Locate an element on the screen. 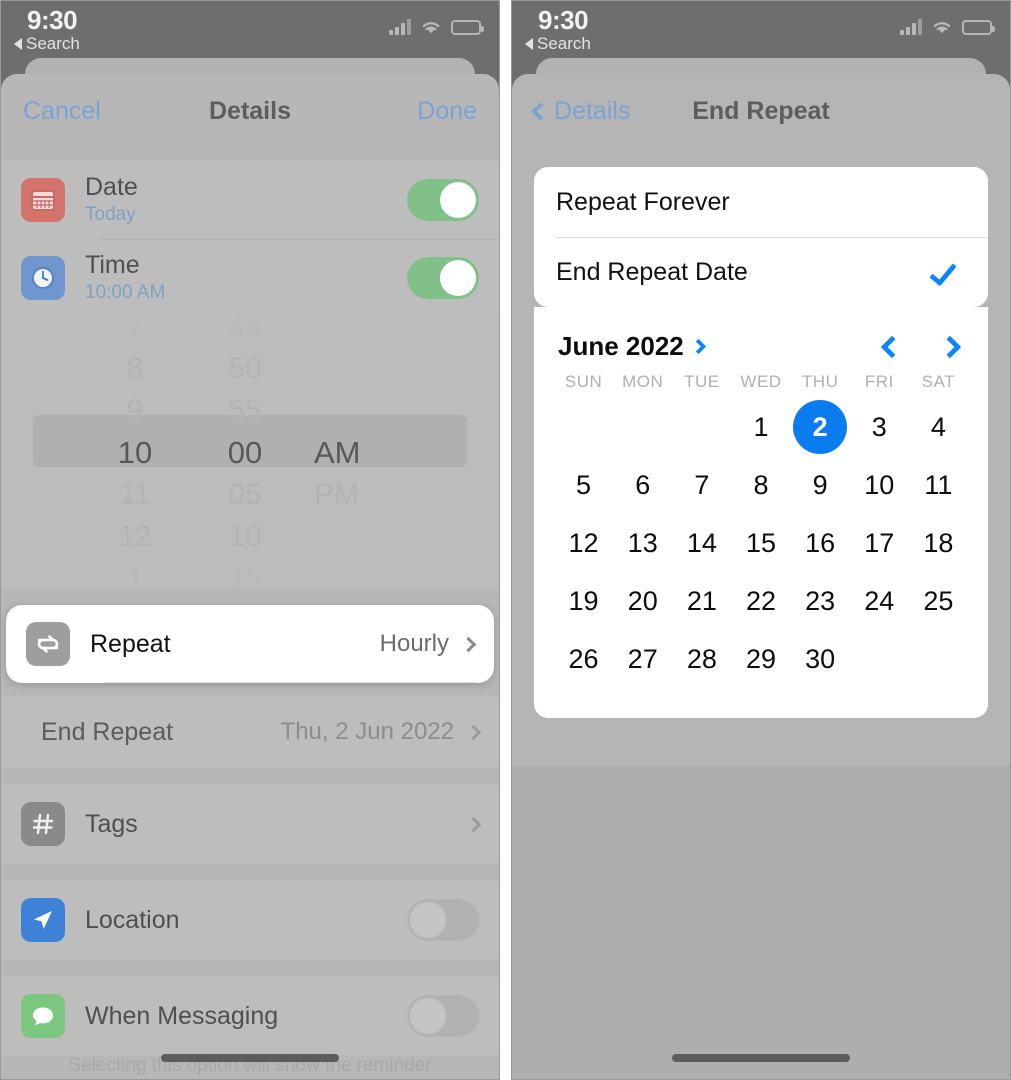 Image resolution: width=1011 pixels, height=1080 pixels. meridiem-item-selected: AM is located at coordinates (337, 453).